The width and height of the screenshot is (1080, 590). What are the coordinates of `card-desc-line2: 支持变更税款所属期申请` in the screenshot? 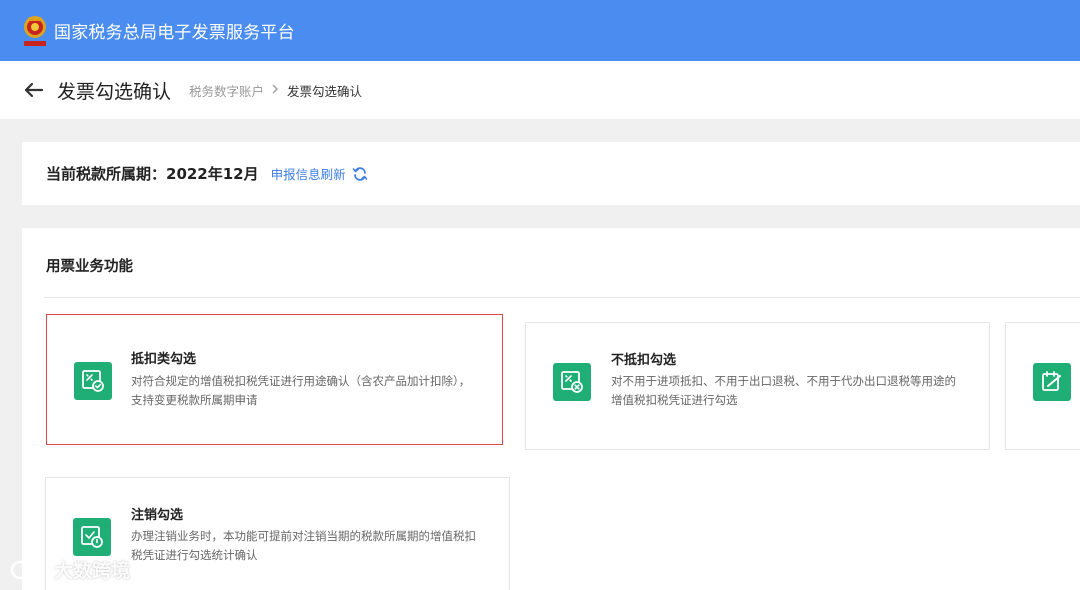 It's located at (194, 400).